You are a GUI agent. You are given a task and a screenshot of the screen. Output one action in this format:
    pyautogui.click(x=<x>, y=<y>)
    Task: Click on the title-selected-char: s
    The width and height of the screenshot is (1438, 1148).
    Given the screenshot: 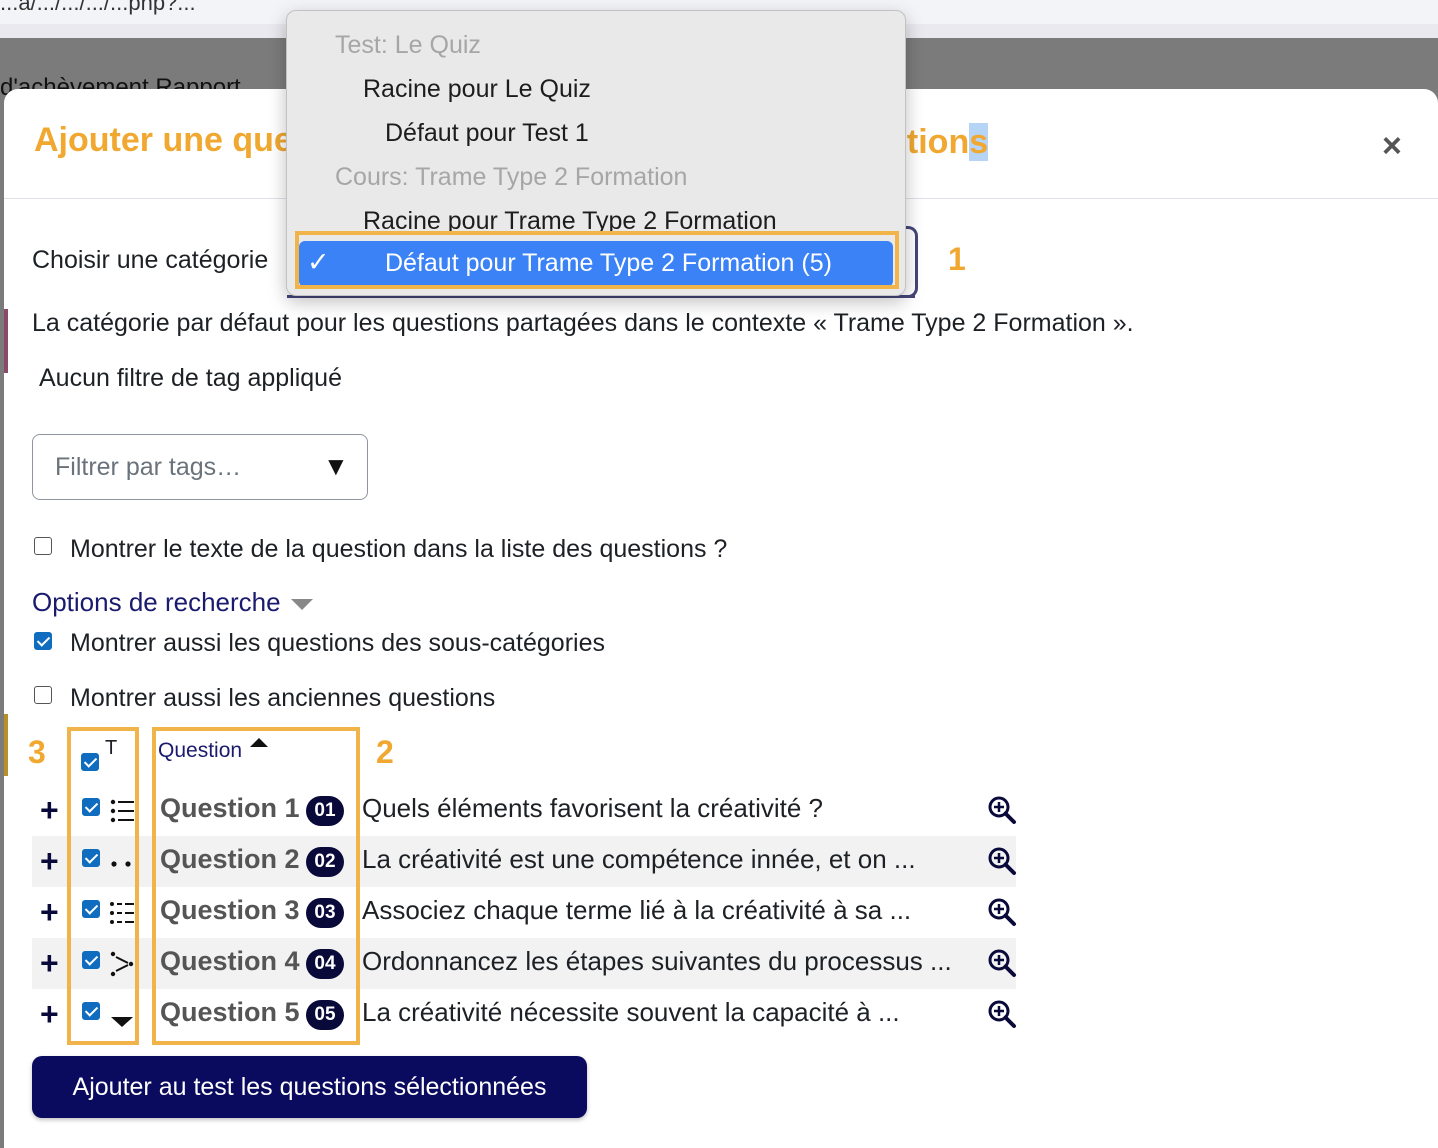 What is the action you would take?
    pyautogui.click(x=979, y=142)
    